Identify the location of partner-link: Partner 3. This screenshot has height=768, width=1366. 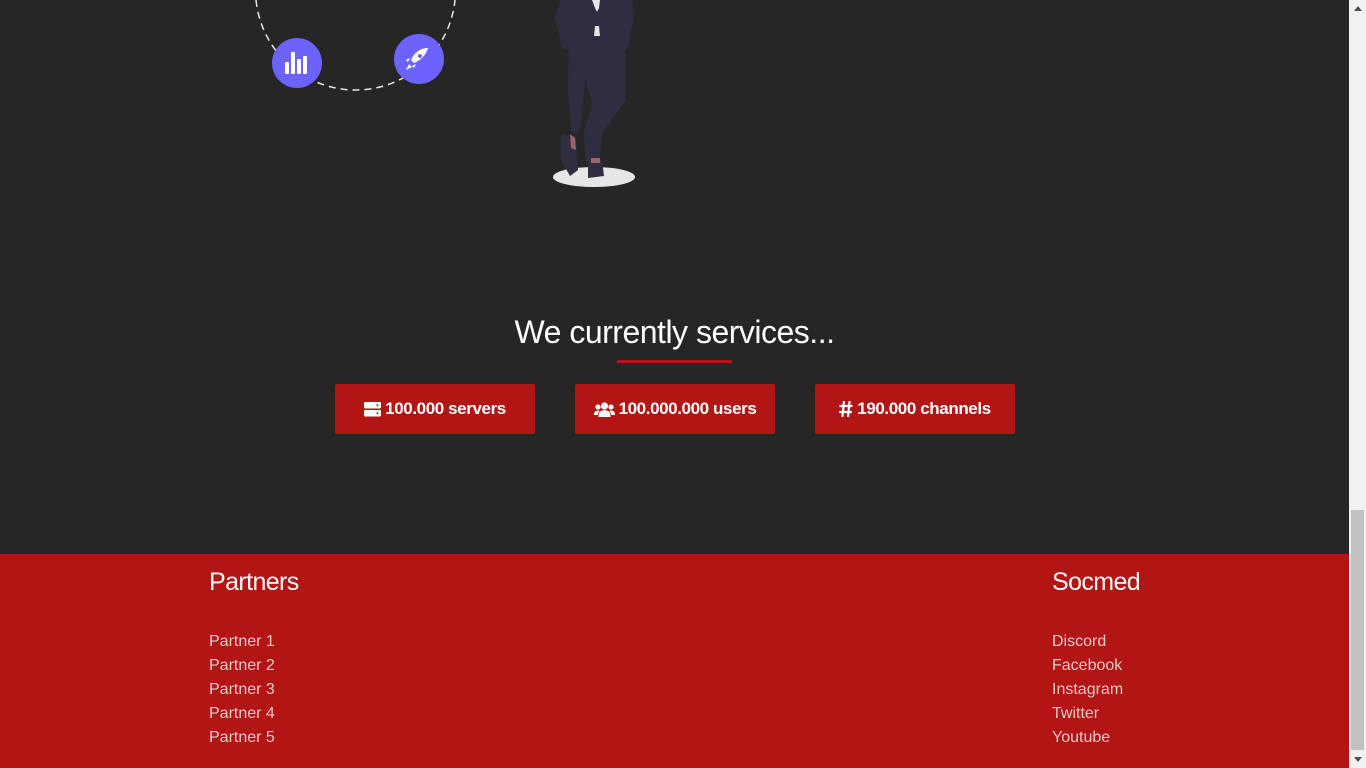
(242, 690).